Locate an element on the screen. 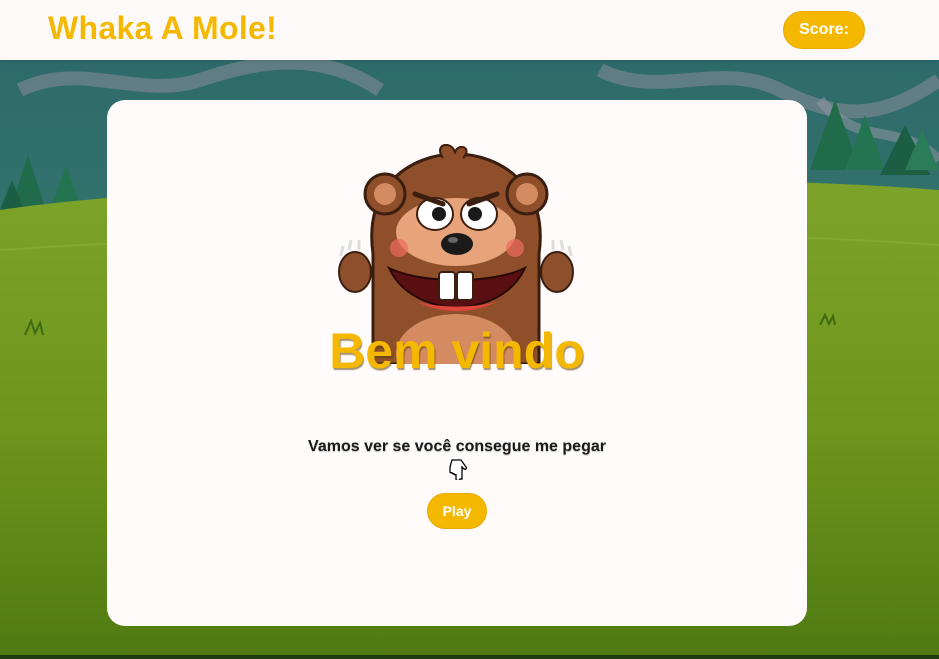  top-header: Whaka A Mole! Score: is located at coordinates (469, 30).